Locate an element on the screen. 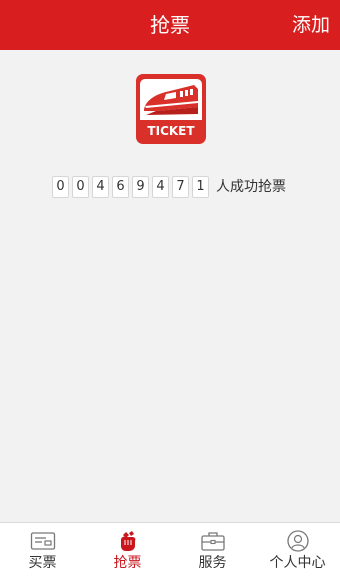  counter-digit: 9 is located at coordinates (140, 187).